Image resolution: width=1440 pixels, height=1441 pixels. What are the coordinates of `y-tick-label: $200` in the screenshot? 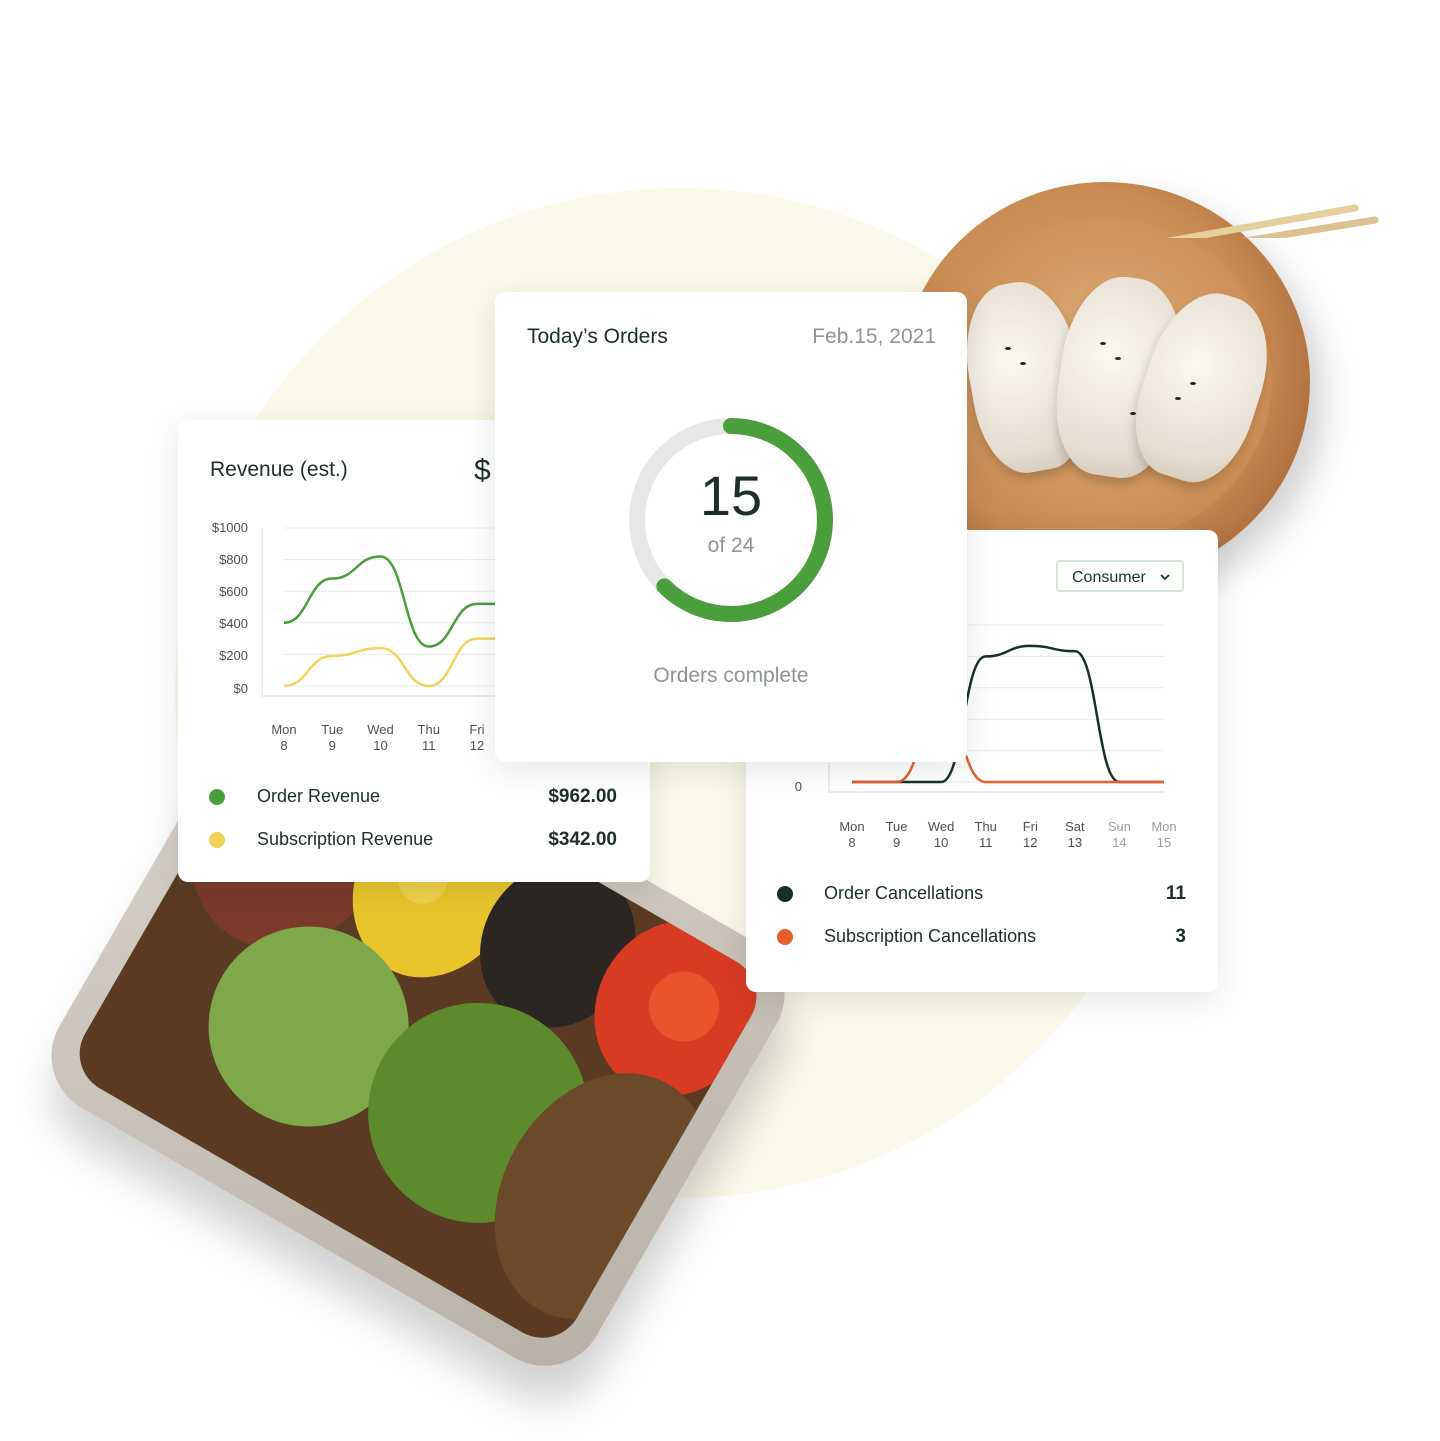 It's located at (233, 655).